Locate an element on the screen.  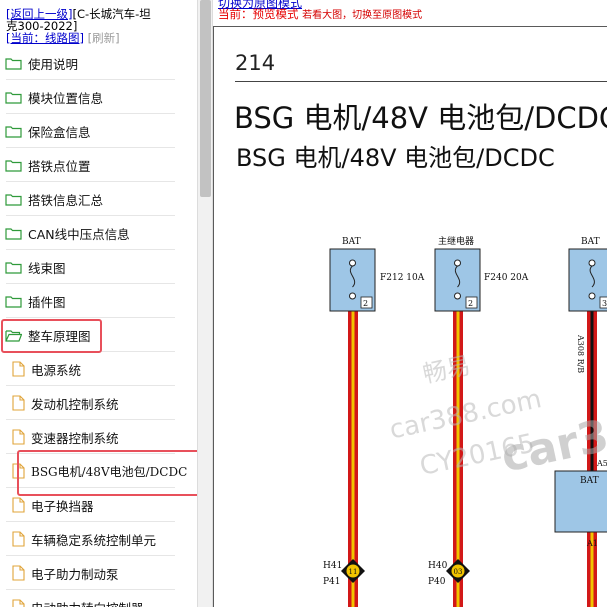
viewer-header: 切换为原图模式 当前：预览模式 若看大图，切换至原图模式 is located at coordinates (411, 12).